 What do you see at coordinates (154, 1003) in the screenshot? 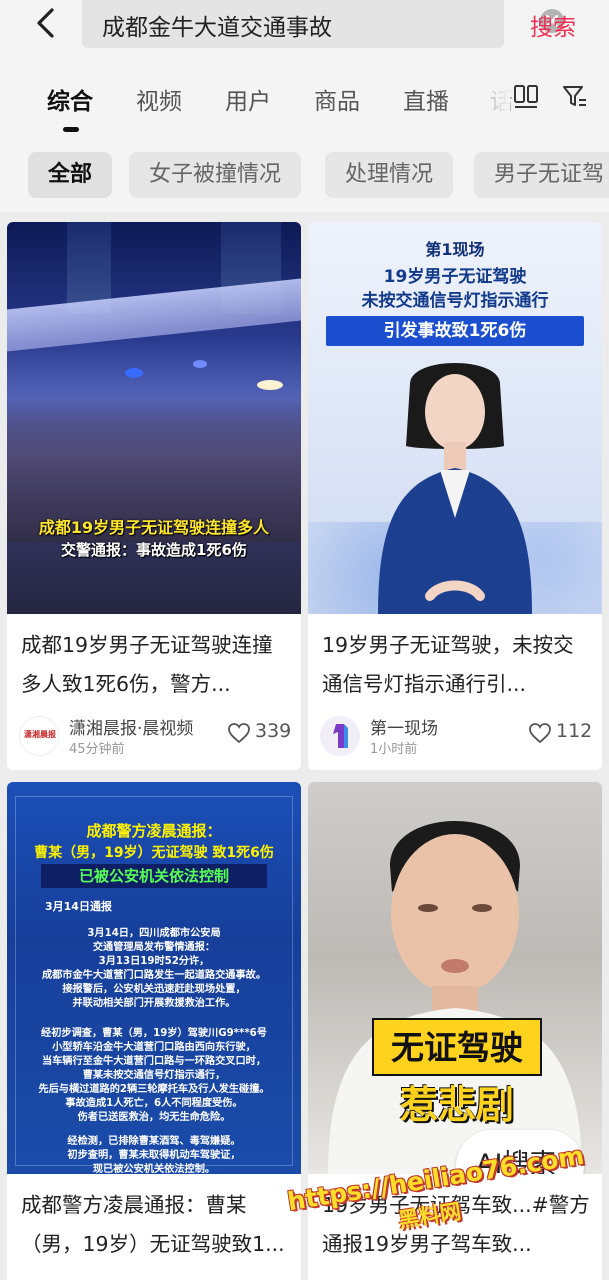
I see `notice-line: 并联动相关部门开展救援救治工作。` at bounding box center [154, 1003].